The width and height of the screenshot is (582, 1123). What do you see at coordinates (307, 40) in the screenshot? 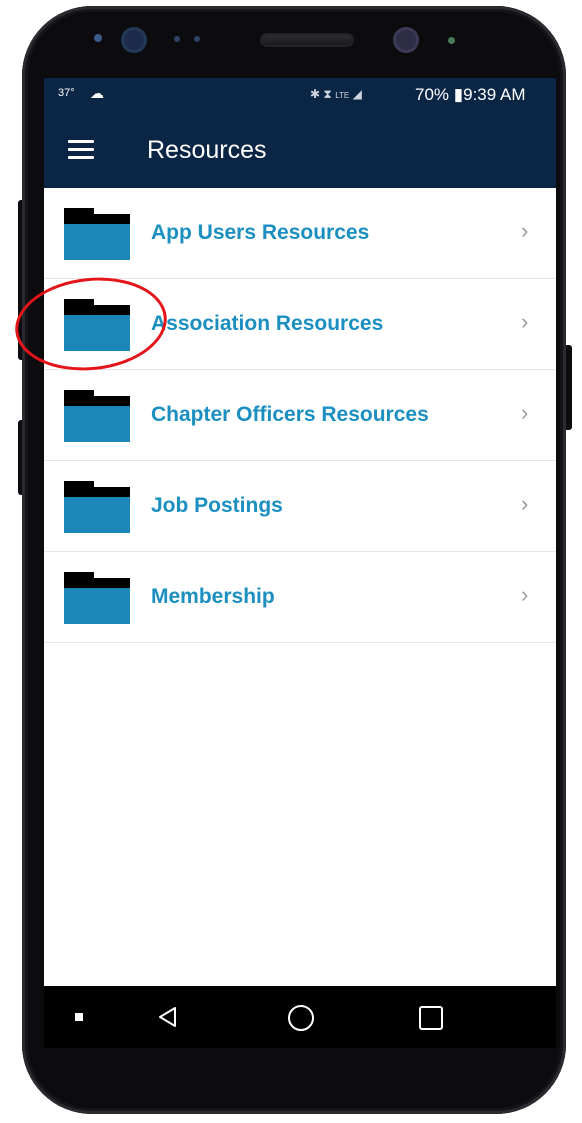
I see `earpiece-speaker` at bounding box center [307, 40].